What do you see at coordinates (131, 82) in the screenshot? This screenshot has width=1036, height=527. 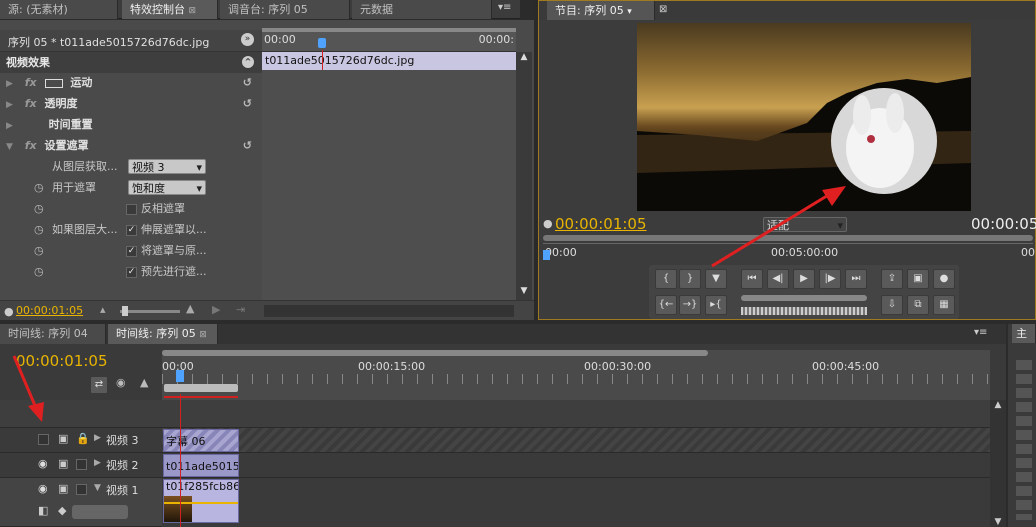 I see `effect-item-motion: ▶ fx 运动 ↺` at bounding box center [131, 82].